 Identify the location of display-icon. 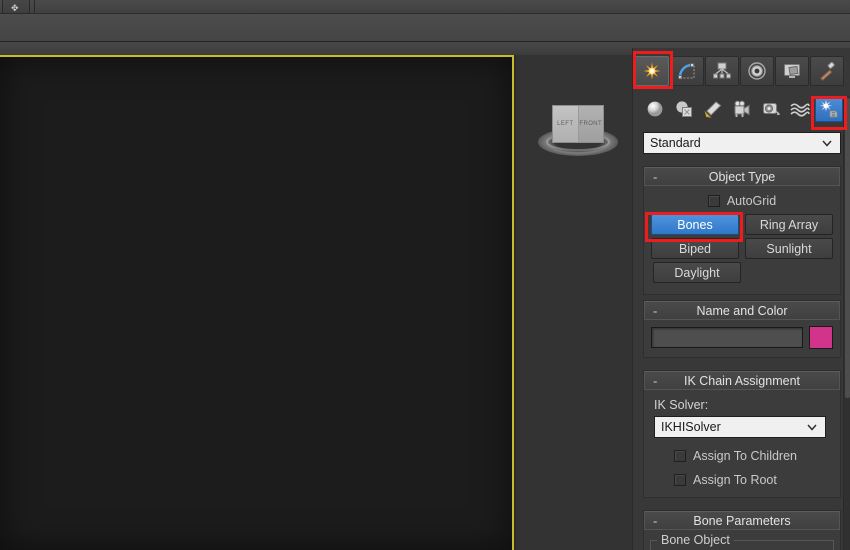
(792, 71).